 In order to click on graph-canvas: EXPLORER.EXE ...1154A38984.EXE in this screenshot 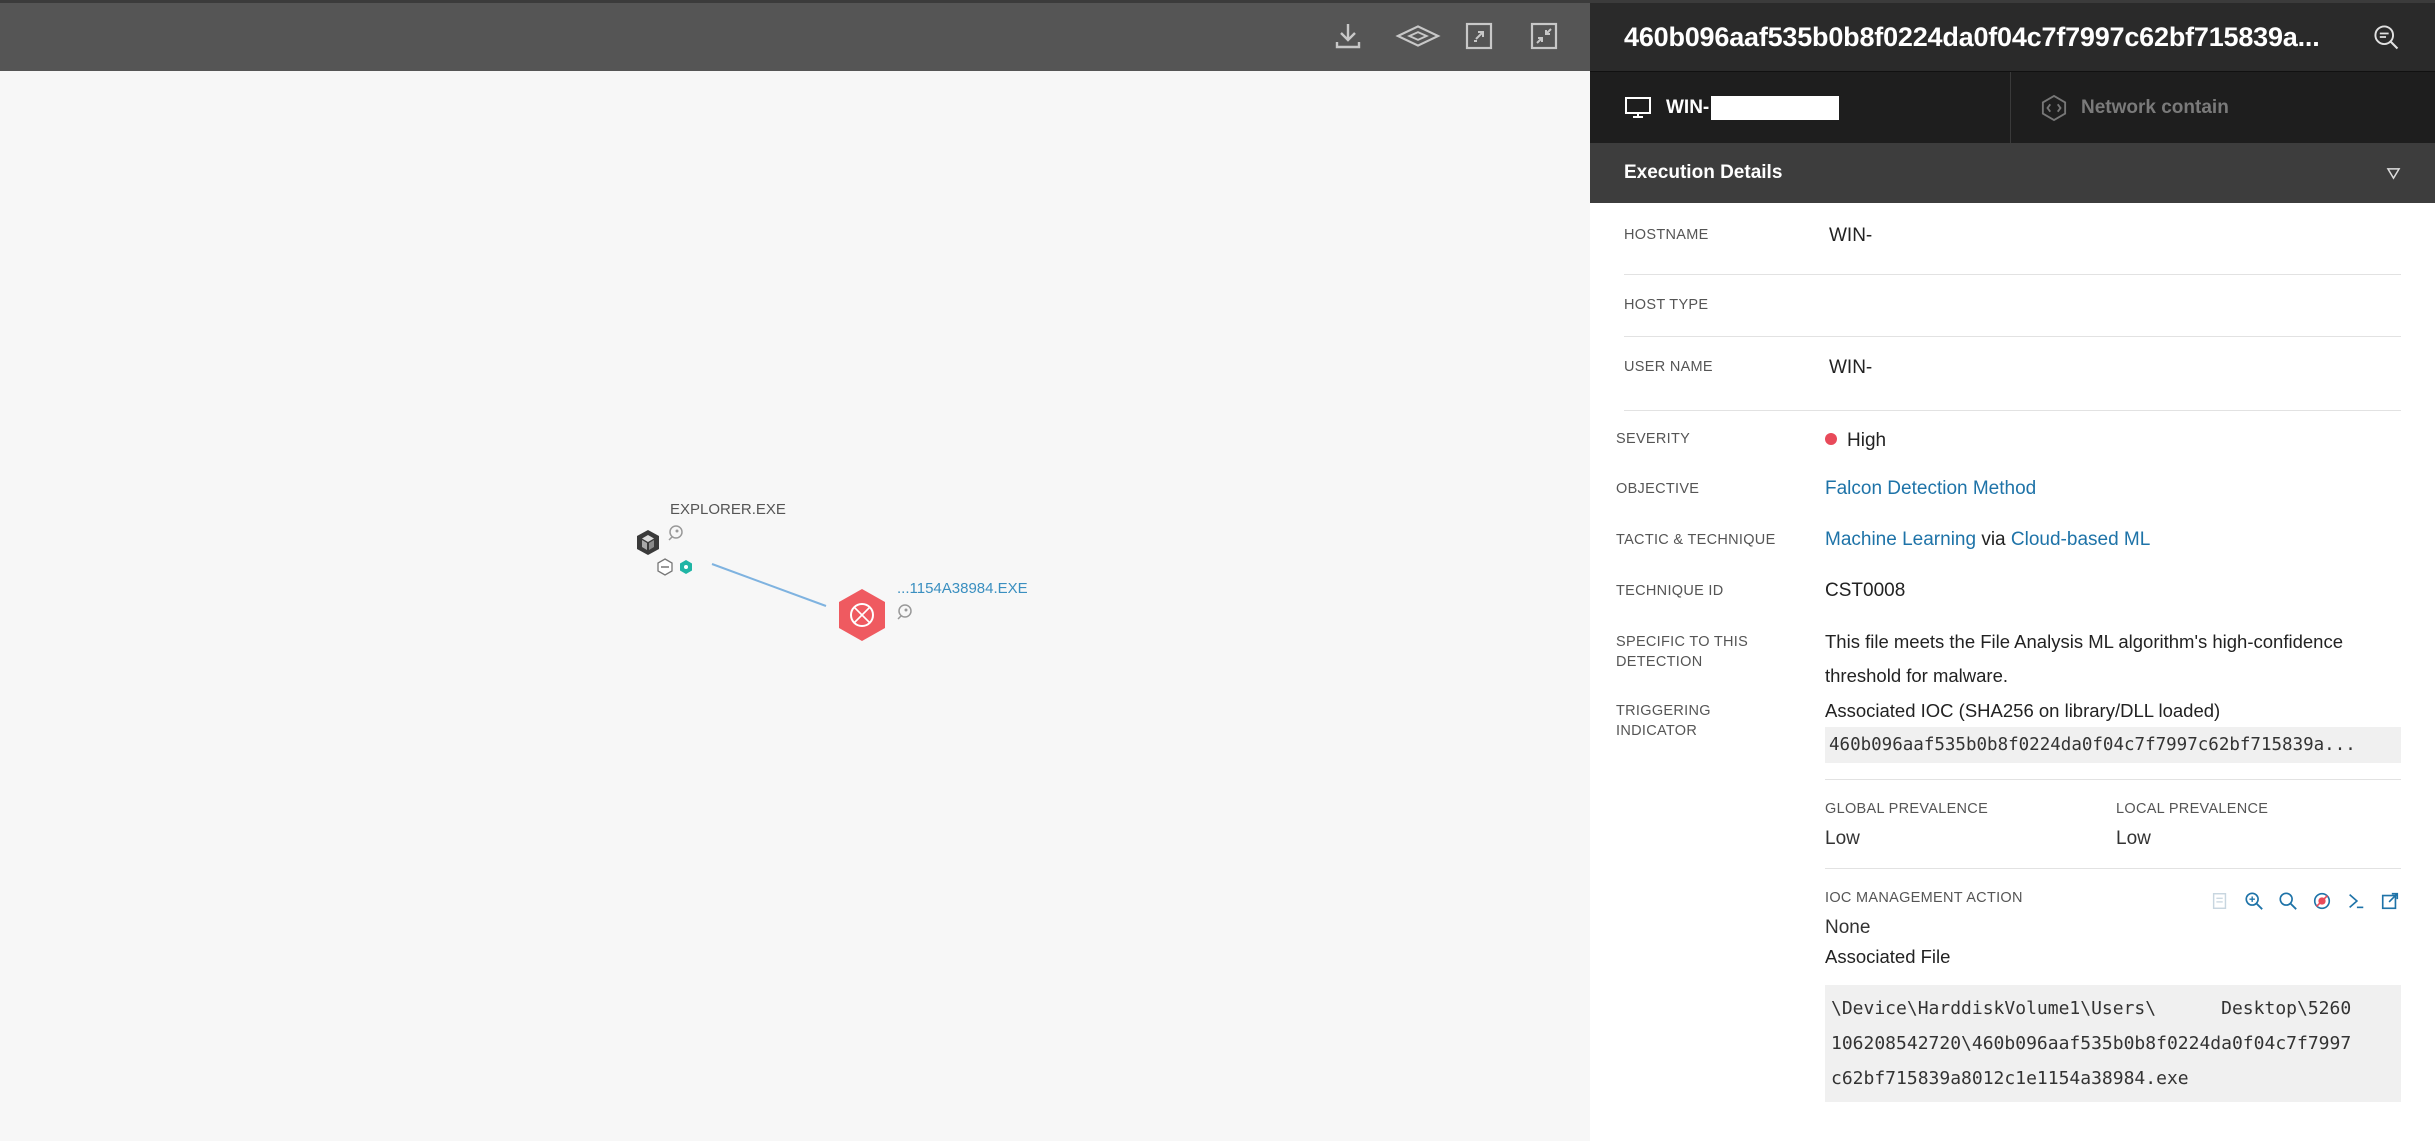, I will do `click(832, 571)`.